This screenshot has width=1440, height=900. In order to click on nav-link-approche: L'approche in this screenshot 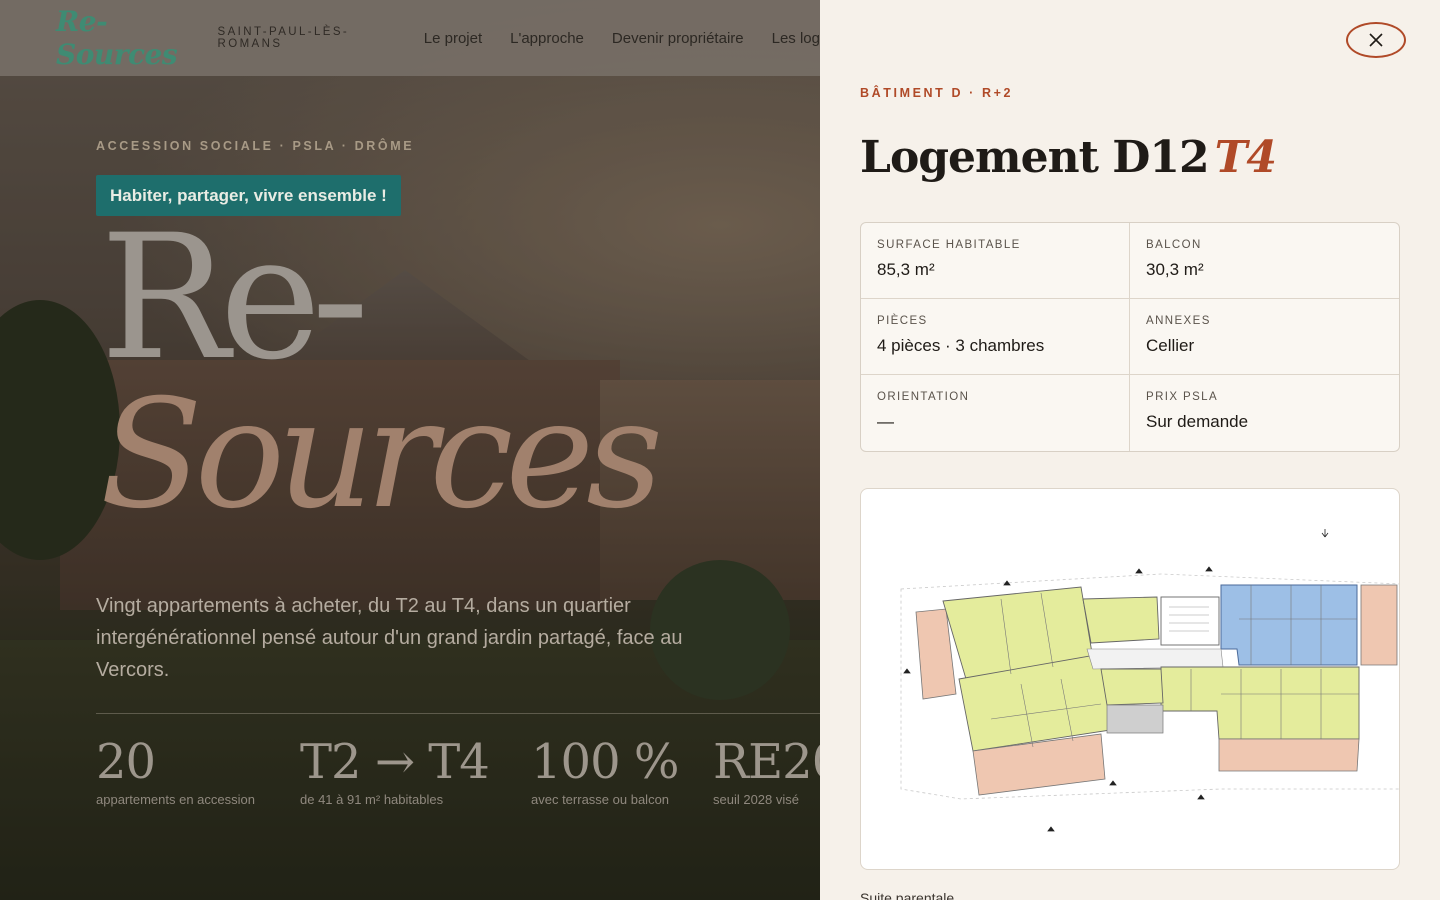, I will do `click(547, 38)`.